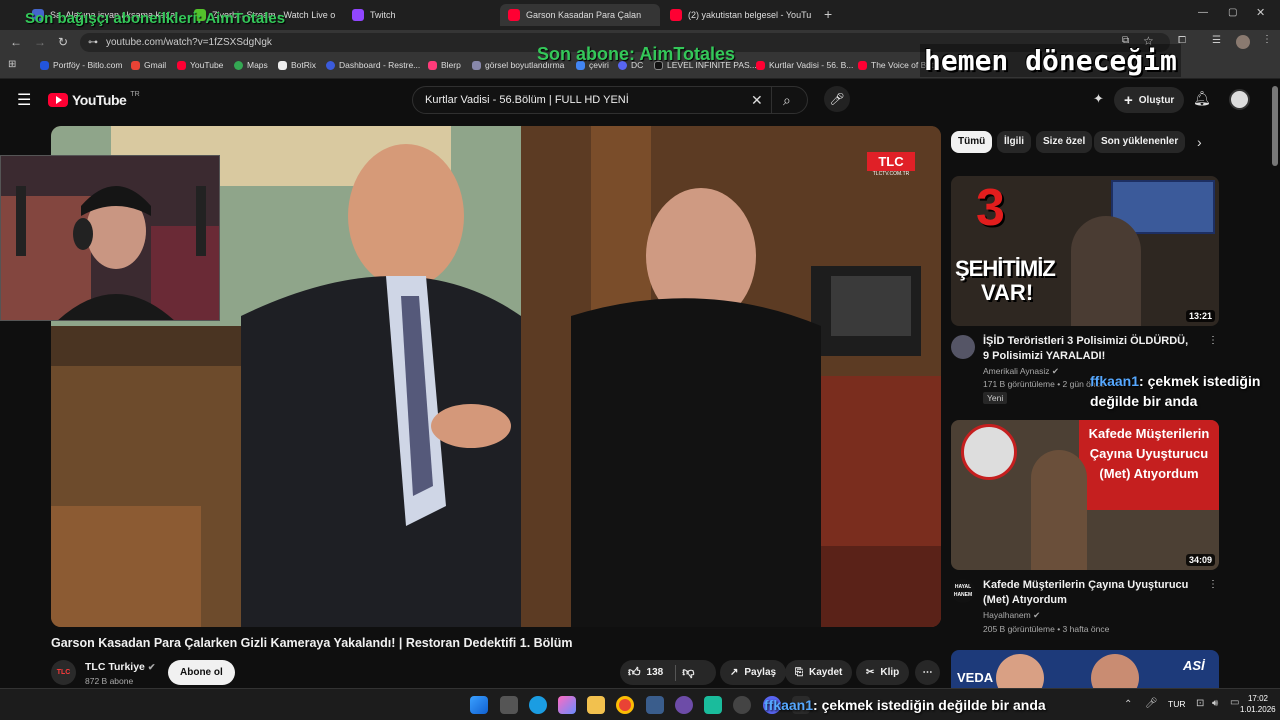 The width and height of the screenshot is (1280, 720). Describe the element at coordinates (93, 42) in the screenshot. I see `site-info-icon: ⊶` at that location.